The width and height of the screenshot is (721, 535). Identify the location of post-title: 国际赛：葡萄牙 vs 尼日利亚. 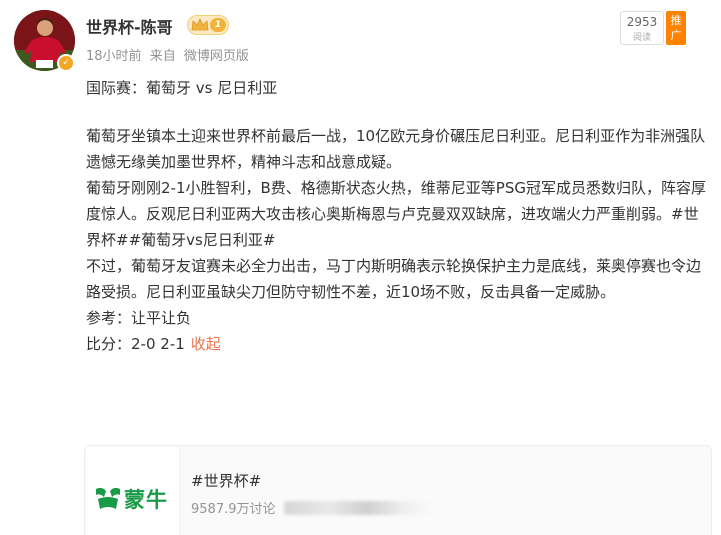
(182, 88).